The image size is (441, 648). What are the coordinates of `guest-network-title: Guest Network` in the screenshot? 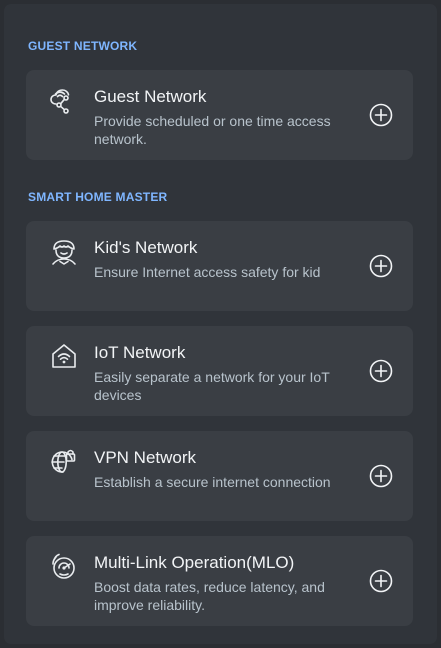 It's located at (150, 96).